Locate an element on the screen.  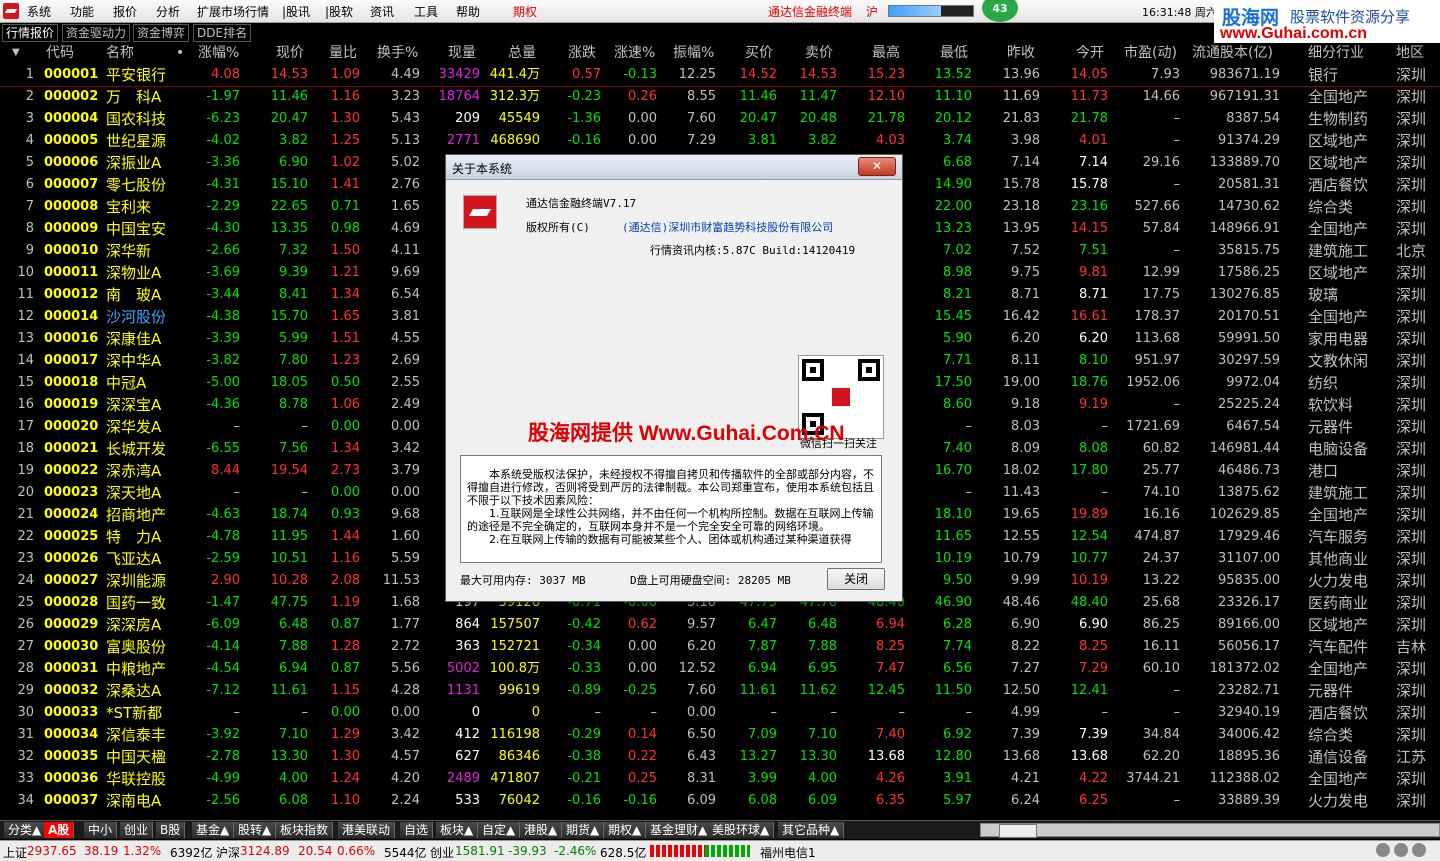
stock-name: 华联控股 is located at coordinates (136, 779).